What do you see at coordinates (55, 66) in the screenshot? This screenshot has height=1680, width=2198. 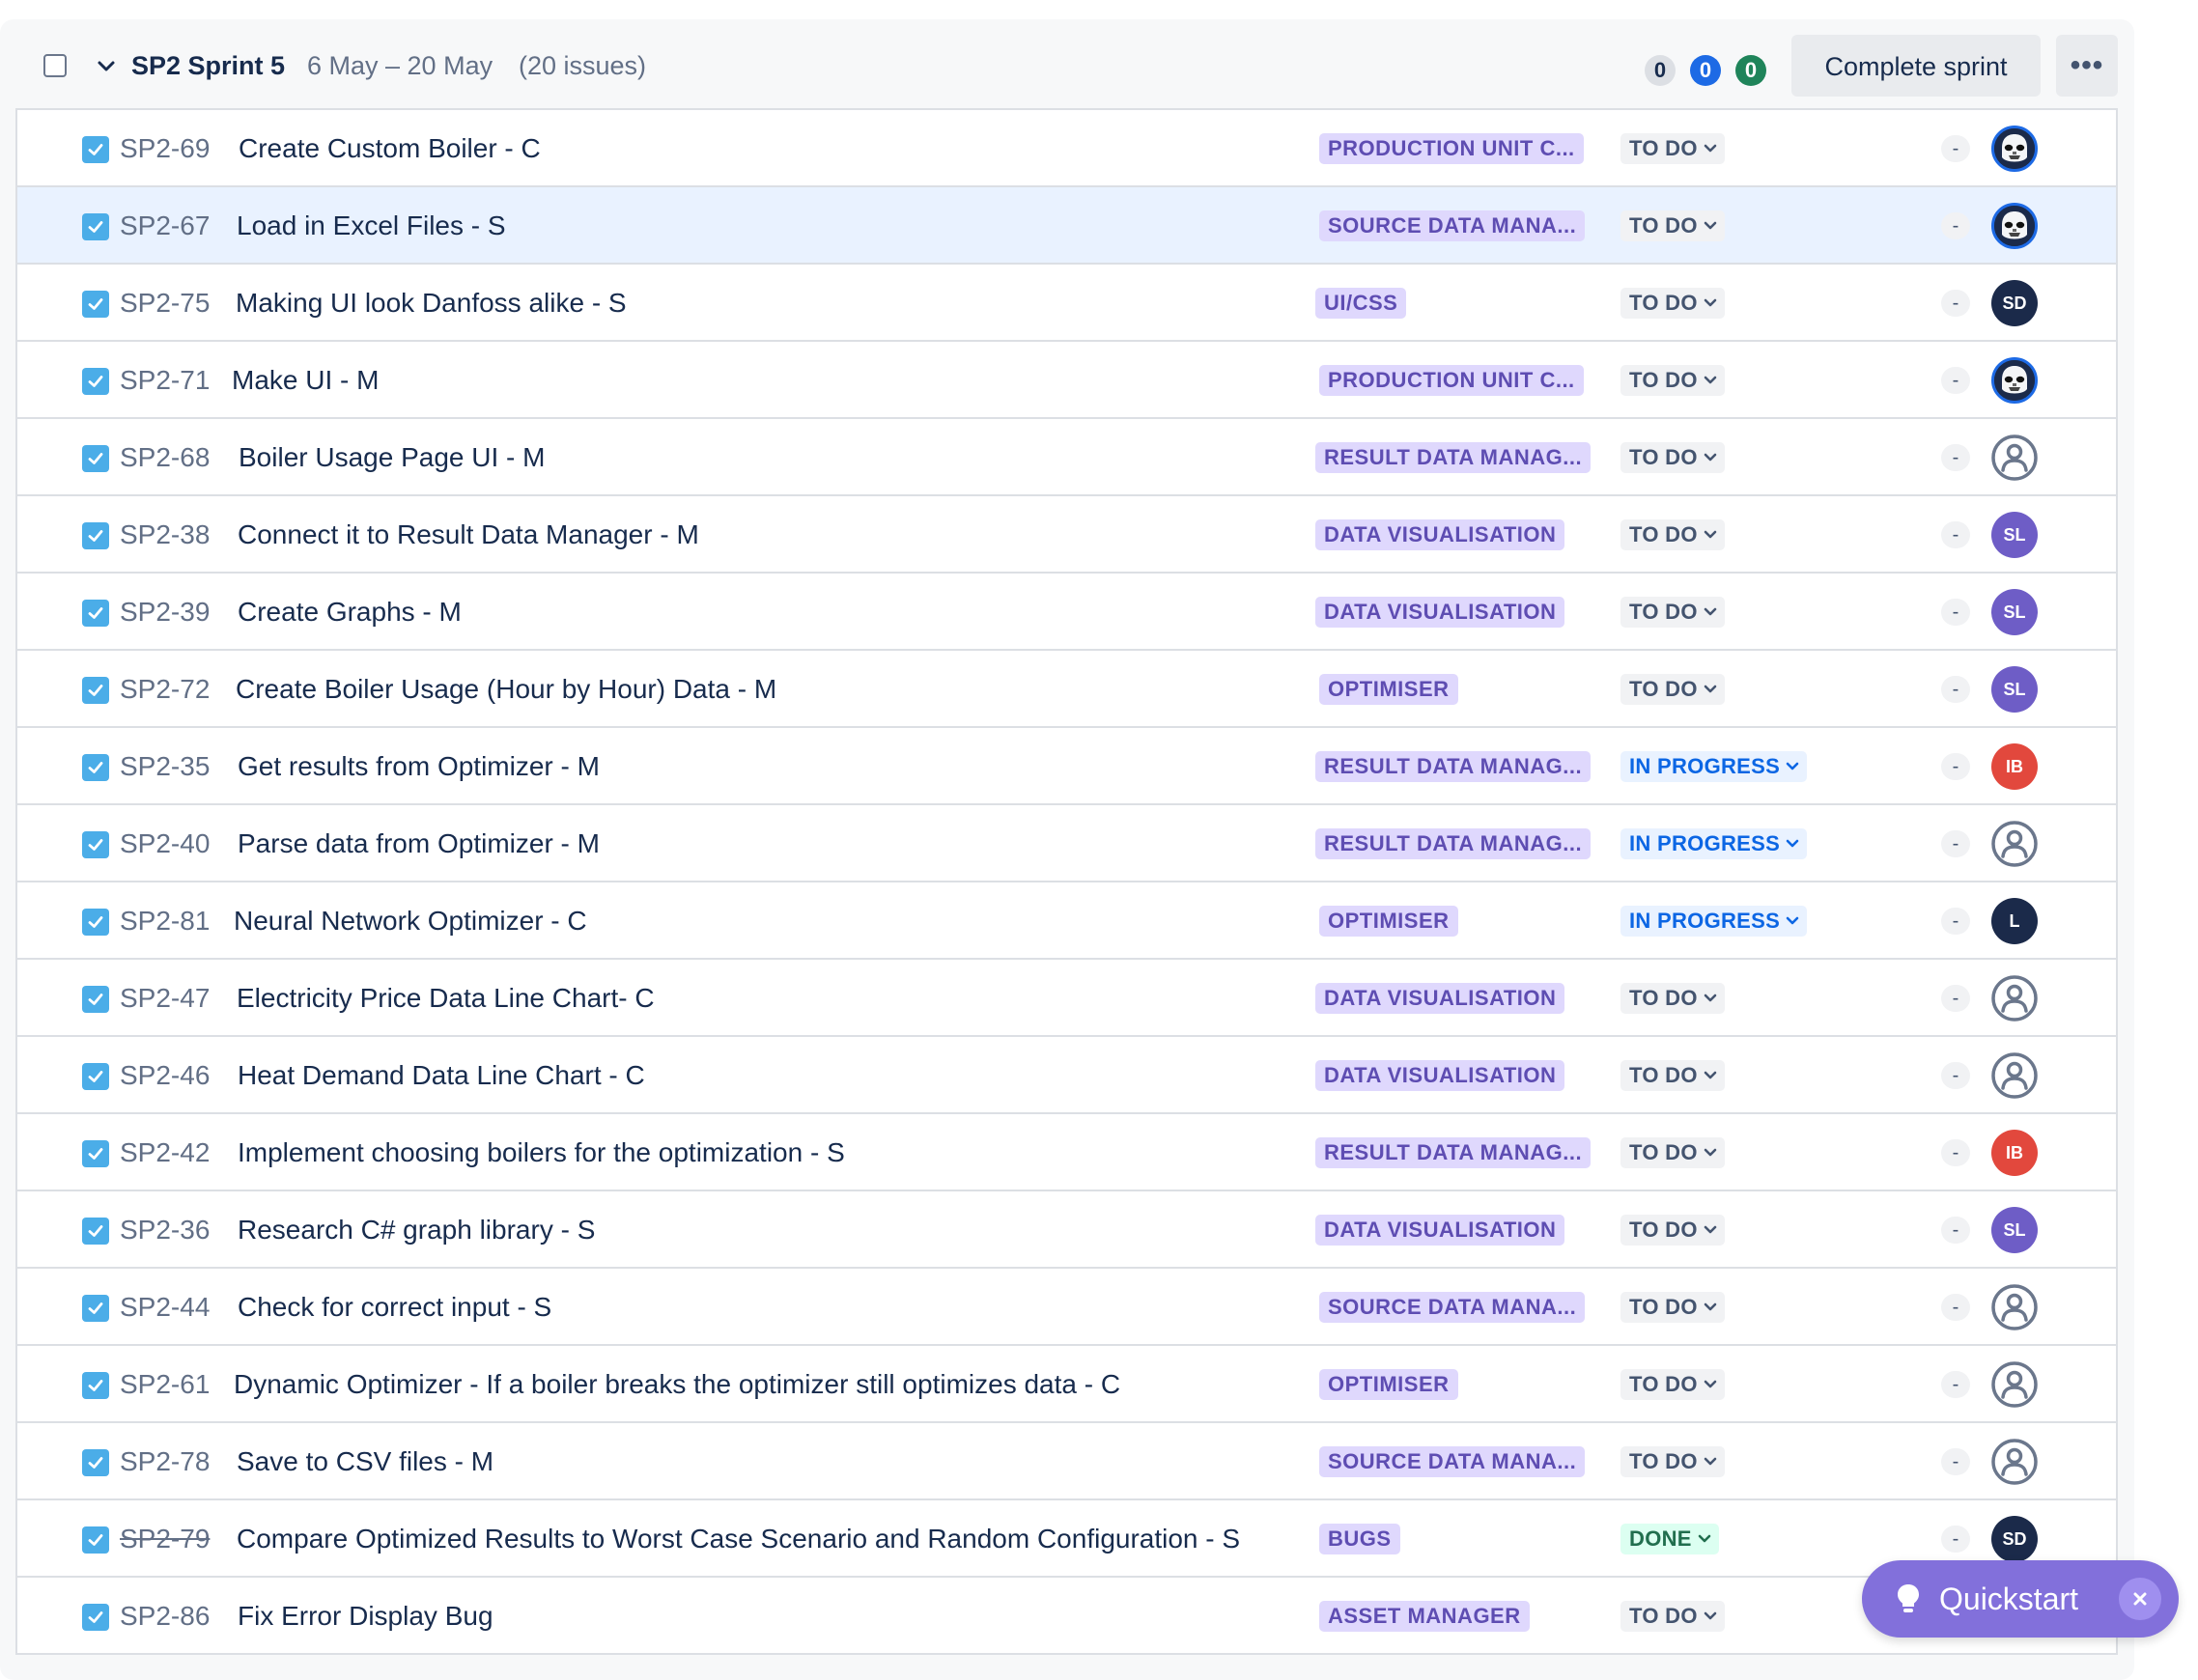 I see `sprint-select-checkbox` at bounding box center [55, 66].